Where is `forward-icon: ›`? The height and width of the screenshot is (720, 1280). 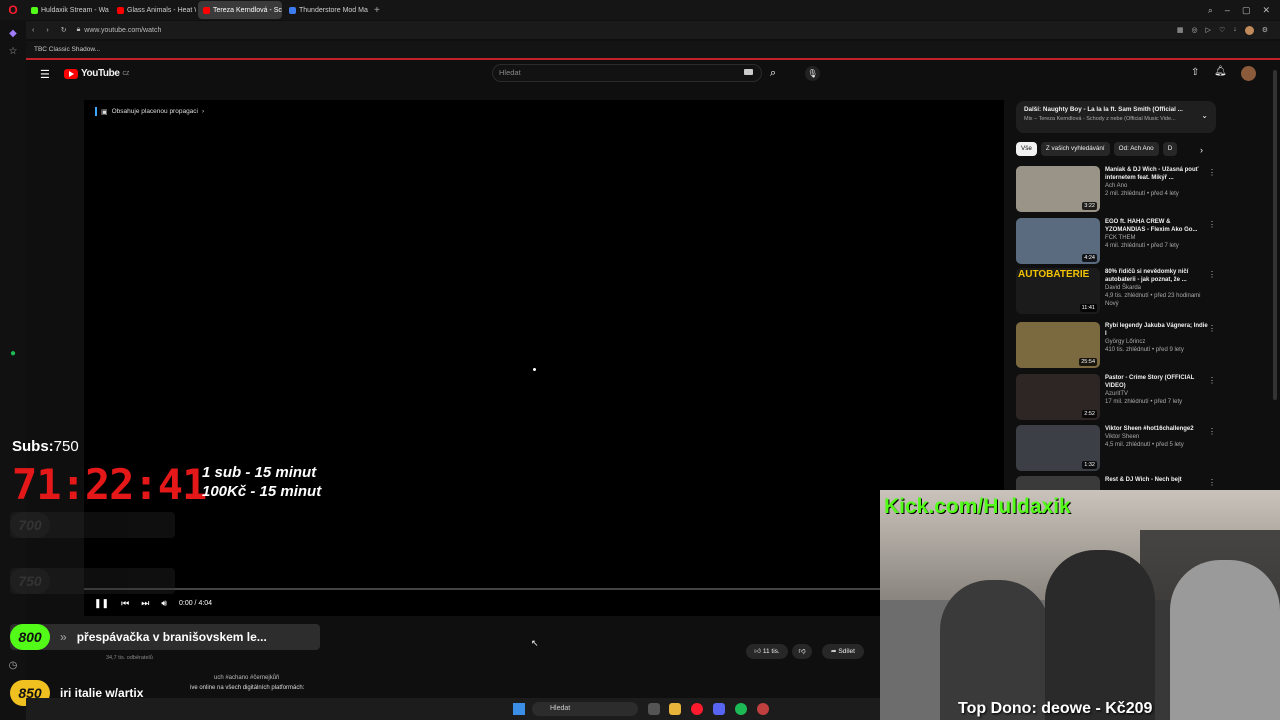 forward-icon: › is located at coordinates (47, 30).